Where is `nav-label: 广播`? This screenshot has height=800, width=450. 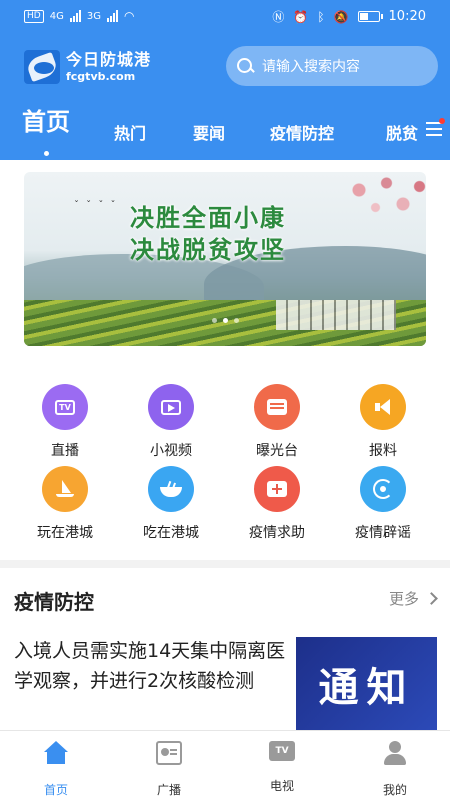
nav-label: 广播 is located at coordinates (168, 790).